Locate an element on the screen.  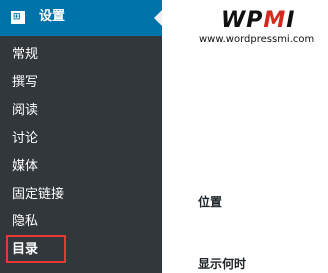
wpmi-logo: WPMI is located at coordinates (258, 21).